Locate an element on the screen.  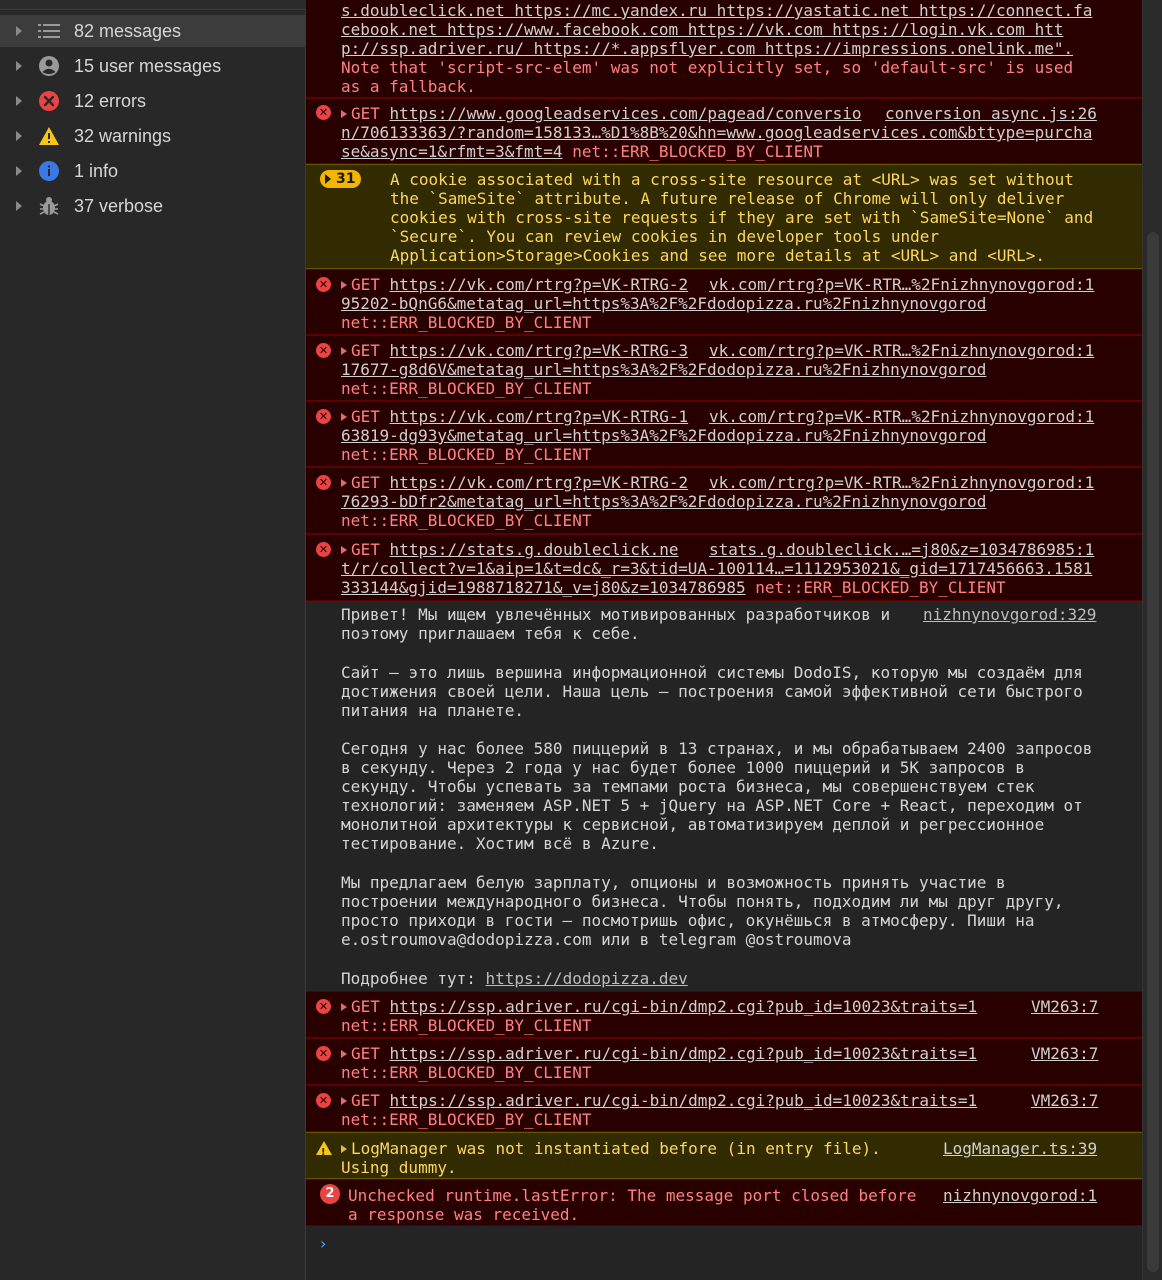
source-link: nizhnynovgorod:1 is located at coordinates (1020, 1195).